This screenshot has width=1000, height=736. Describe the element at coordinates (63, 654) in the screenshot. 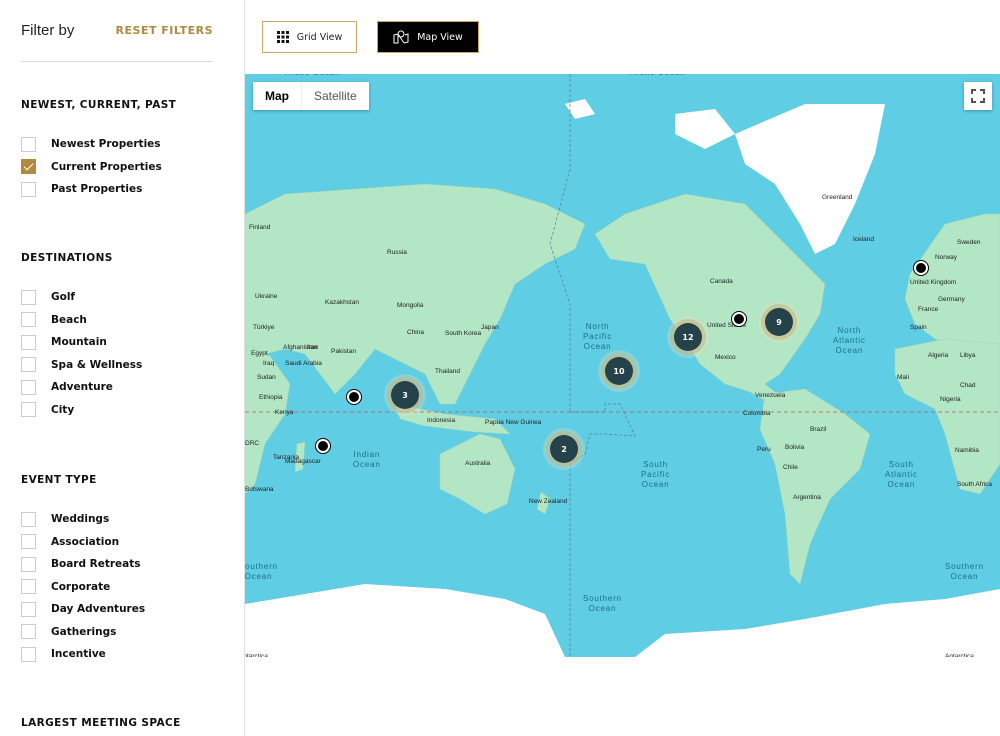

I see `filter-option: Incentive` at that location.